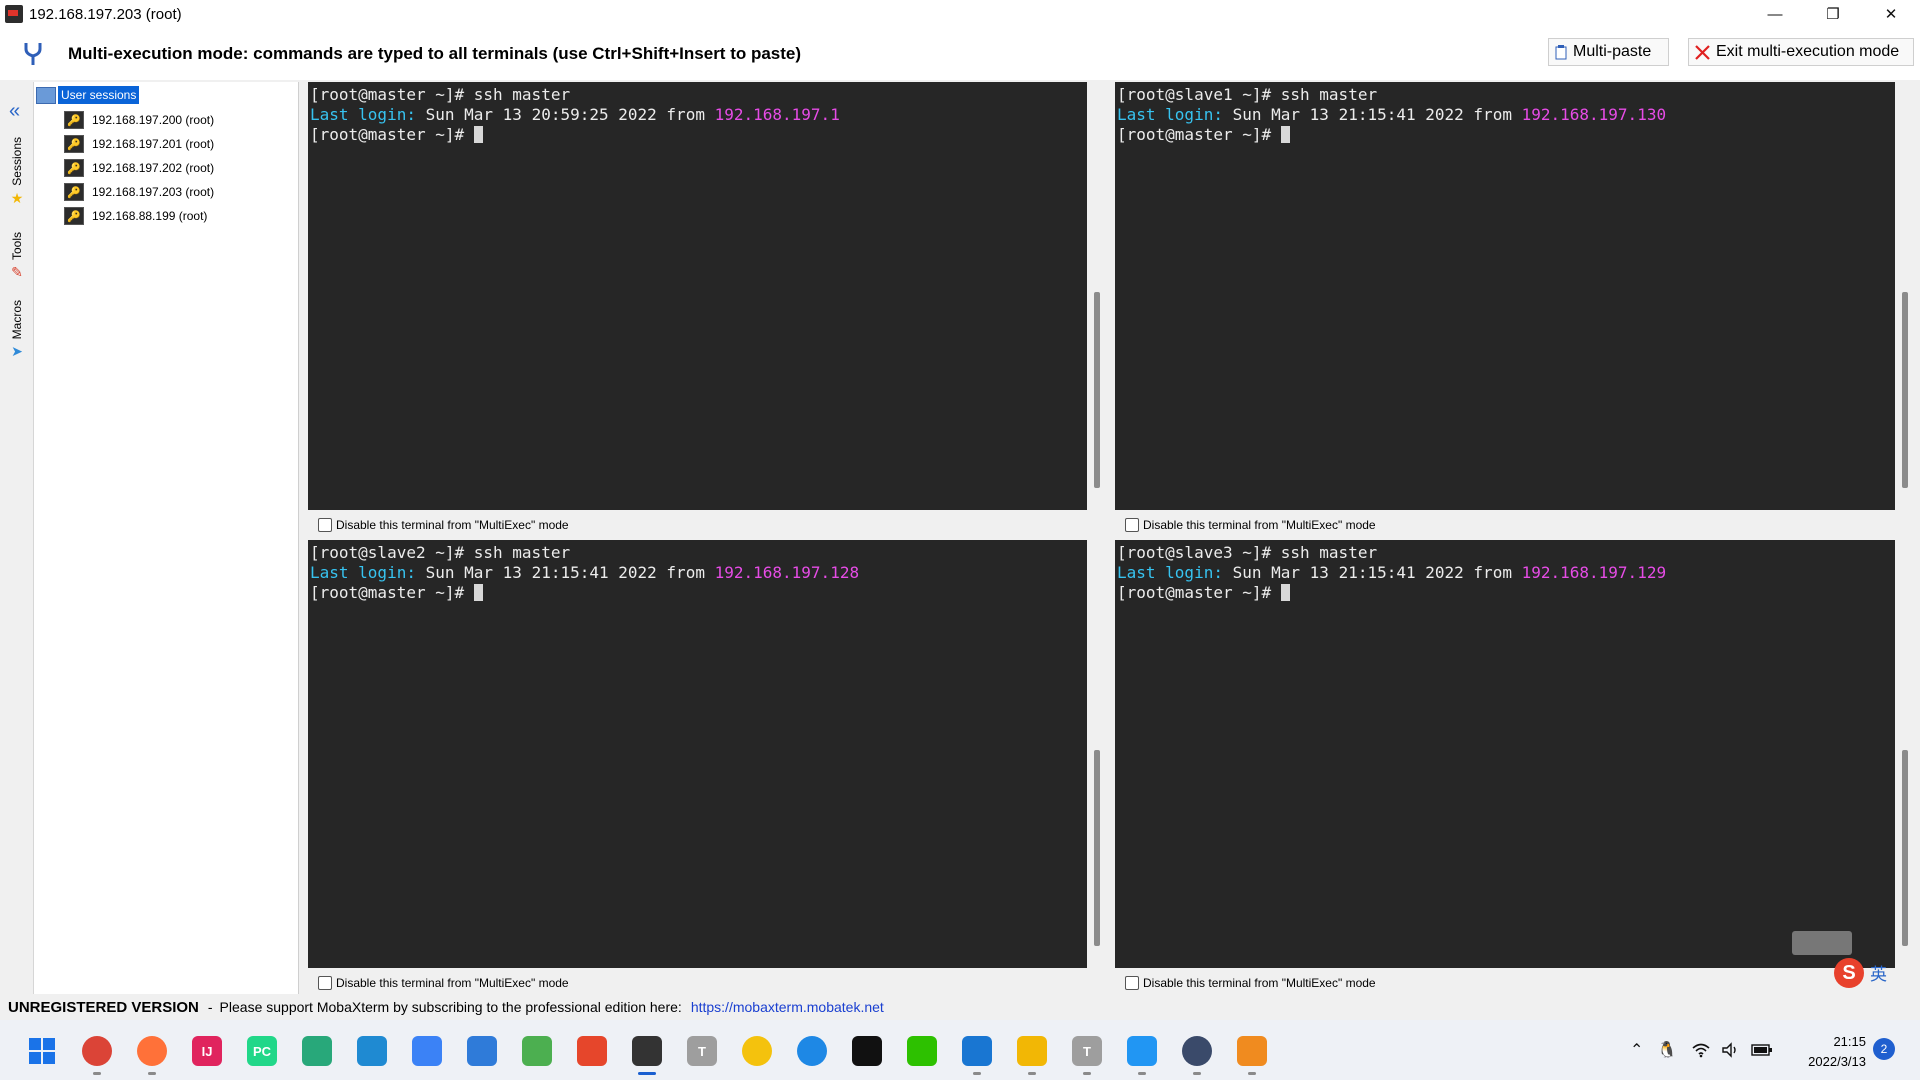 Image resolution: width=1920 pixels, height=1080 pixels. Describe the element at coordinates (922, 1051) in the screenshot. I see `wechat-icon` at that location.